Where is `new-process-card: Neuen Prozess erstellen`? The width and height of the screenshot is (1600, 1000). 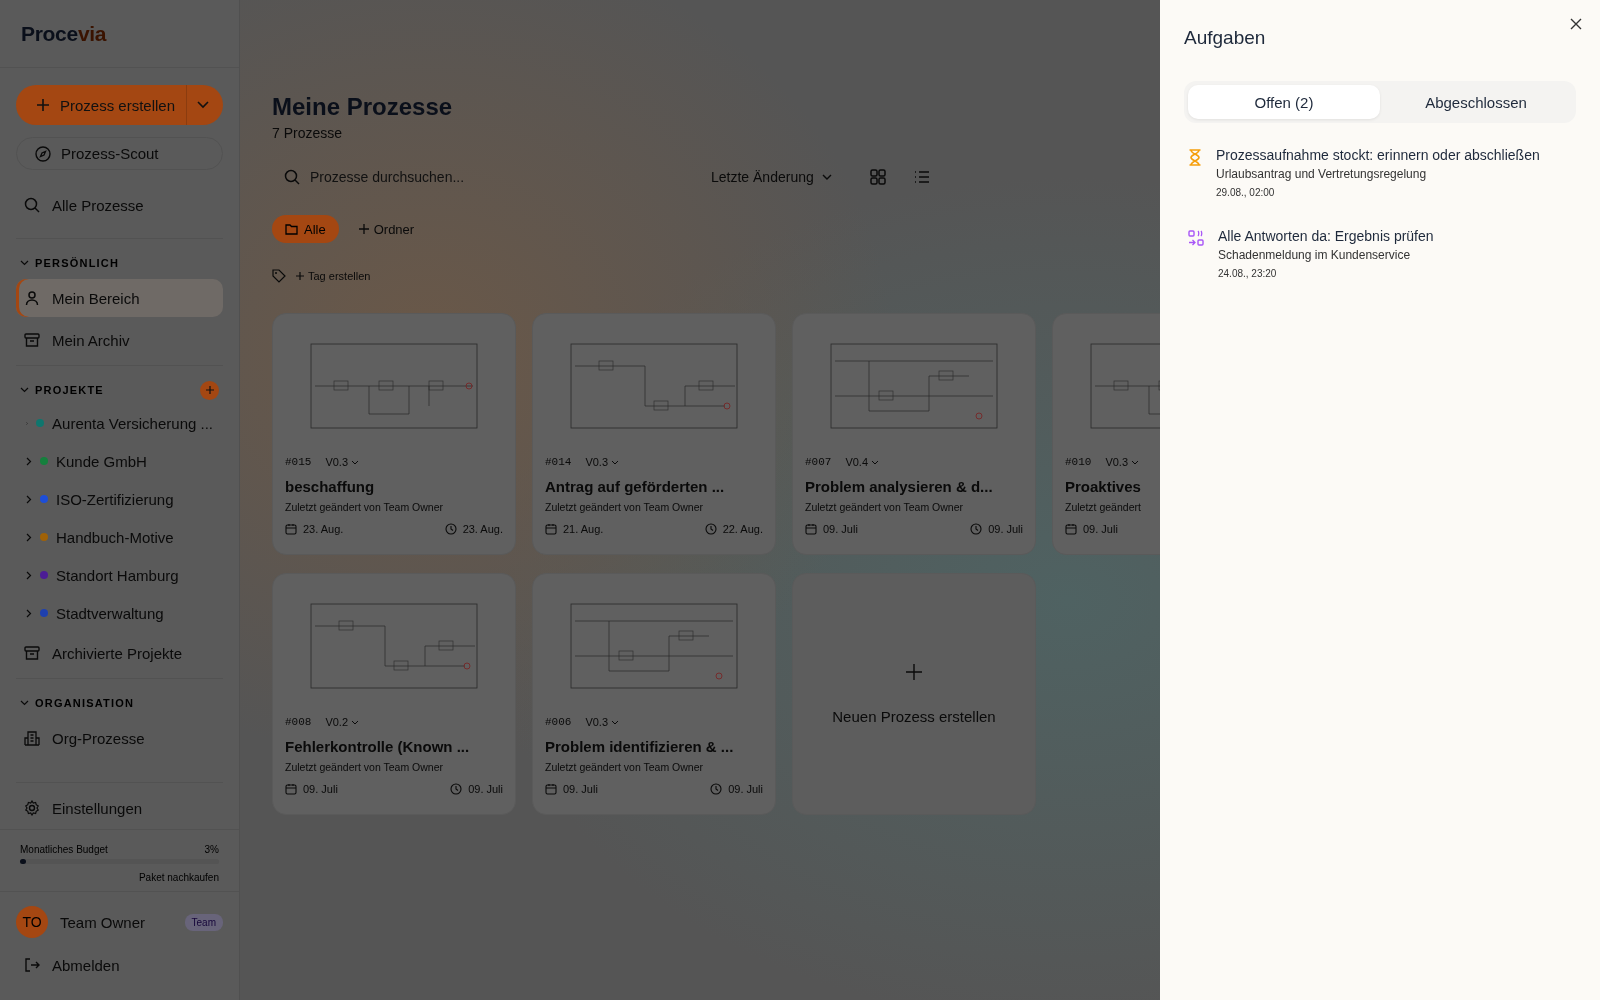
new-process-card: Neuen Prozess erstellen is located at coordinates (914, 694).